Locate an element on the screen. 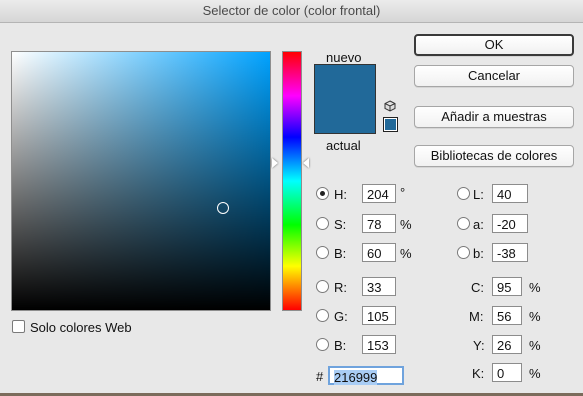 The width and height of the screenshot is (583, 396). a-input: -20 is located at coordinates (510, 223).